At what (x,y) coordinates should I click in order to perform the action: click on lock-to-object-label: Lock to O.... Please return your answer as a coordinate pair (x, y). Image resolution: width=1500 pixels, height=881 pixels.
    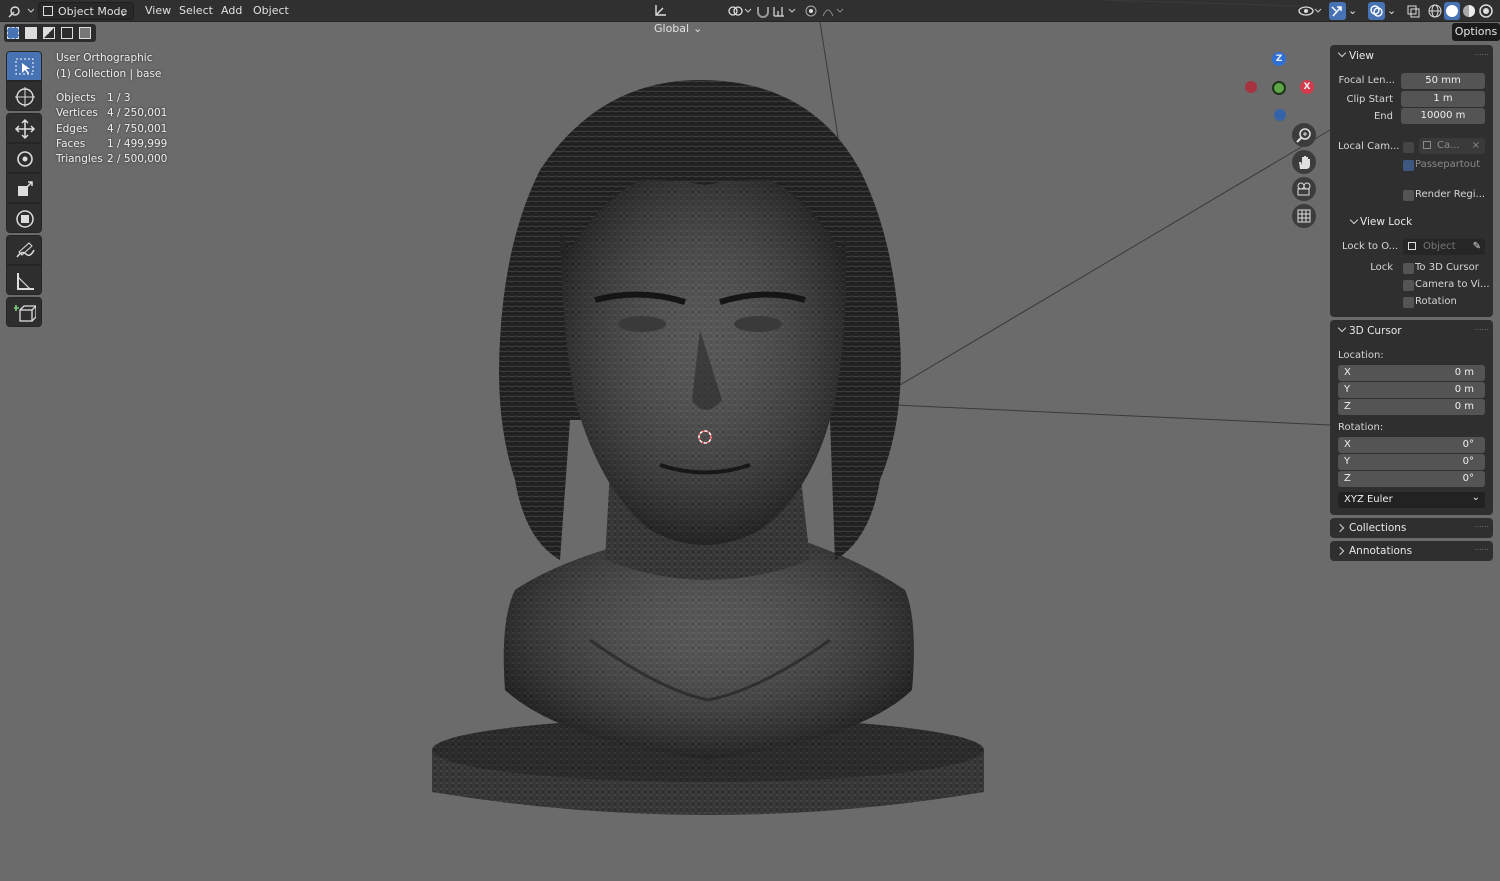
    Looking at the image, I should click on (1370, 246).